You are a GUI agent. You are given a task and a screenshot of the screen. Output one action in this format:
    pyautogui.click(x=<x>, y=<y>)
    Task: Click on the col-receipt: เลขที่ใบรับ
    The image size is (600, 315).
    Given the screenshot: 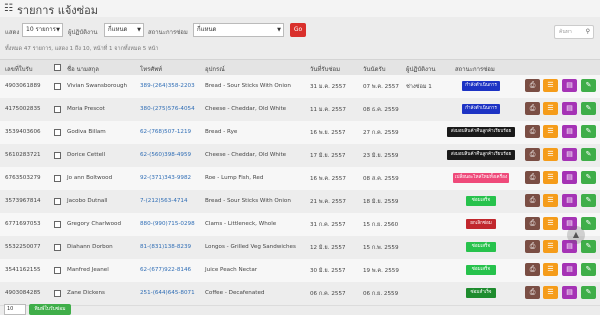 What is the action you would take?
    pyautogui.click(x=19, y=69)
    